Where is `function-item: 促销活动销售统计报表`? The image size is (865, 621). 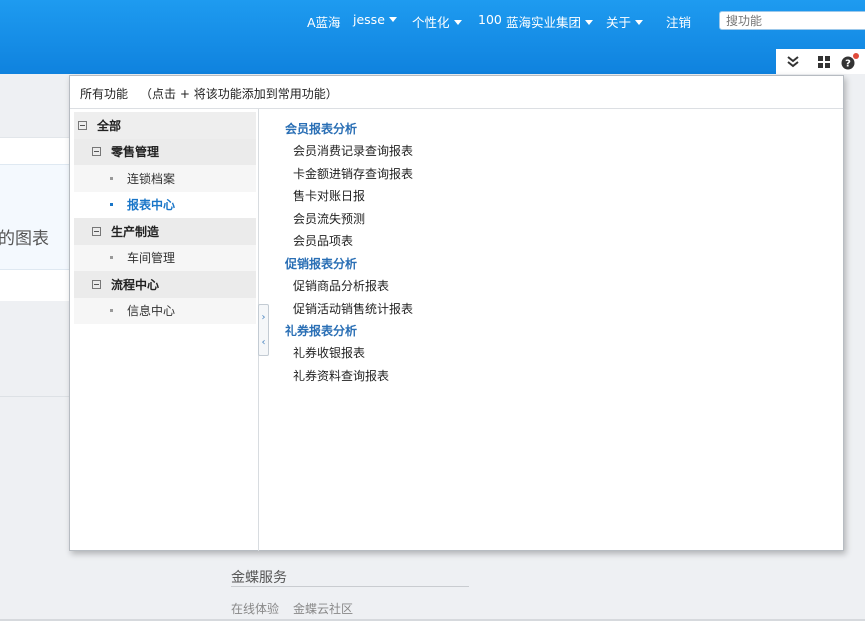 function-item: 促销活动销售统计报表 is located at coordinates (545, 309).